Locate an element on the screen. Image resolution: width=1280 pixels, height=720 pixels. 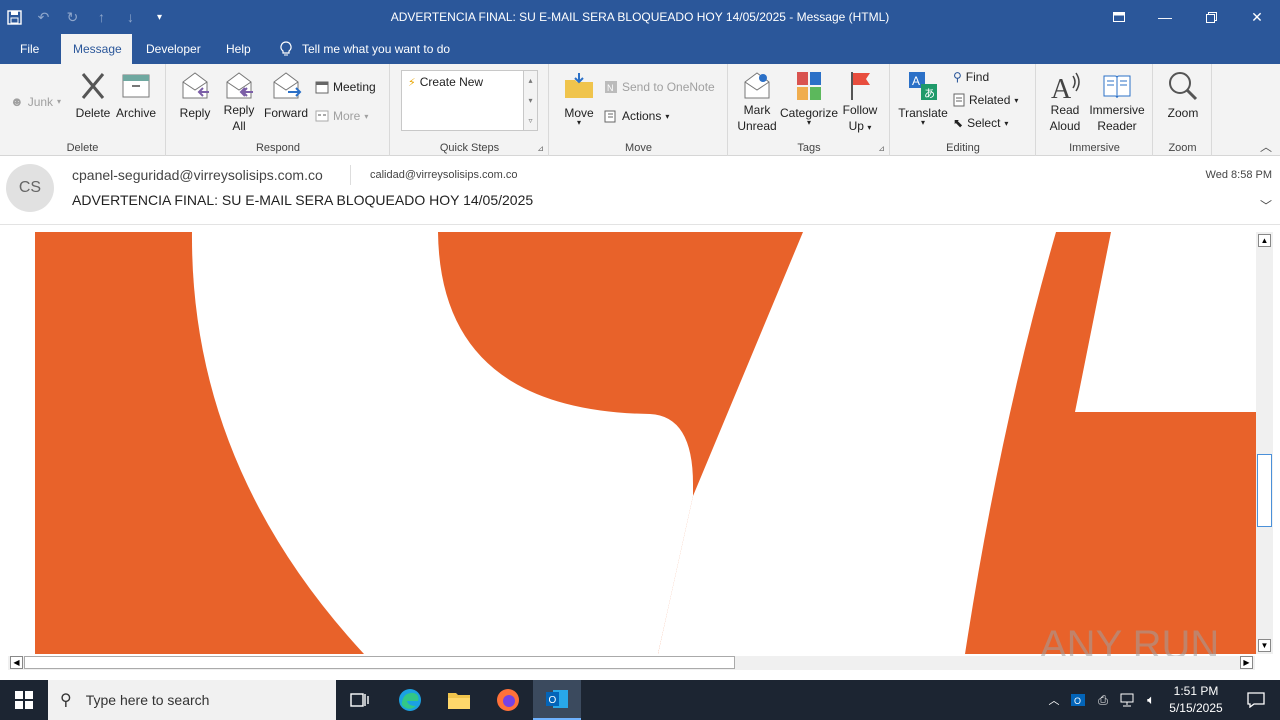
delete-button: Delete is located at coordinates (93, 95).